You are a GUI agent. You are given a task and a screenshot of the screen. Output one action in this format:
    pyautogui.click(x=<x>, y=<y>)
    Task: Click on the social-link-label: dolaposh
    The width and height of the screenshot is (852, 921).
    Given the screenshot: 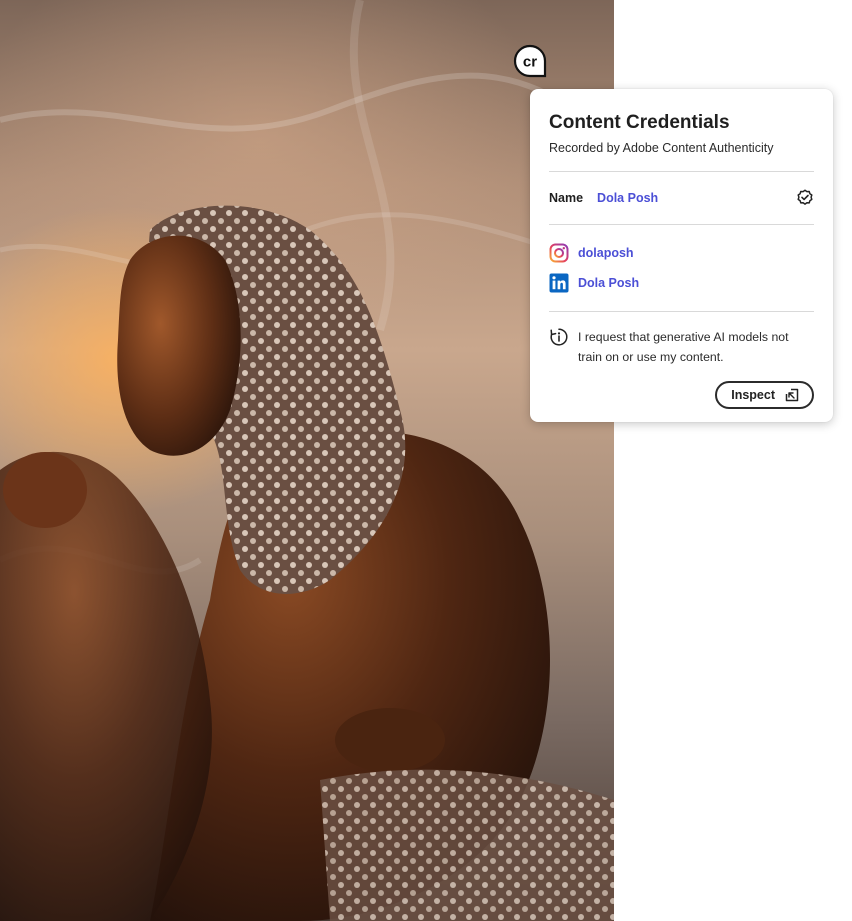 What is the action you would take?
    pyautogui.click(x=606, y=253)
    